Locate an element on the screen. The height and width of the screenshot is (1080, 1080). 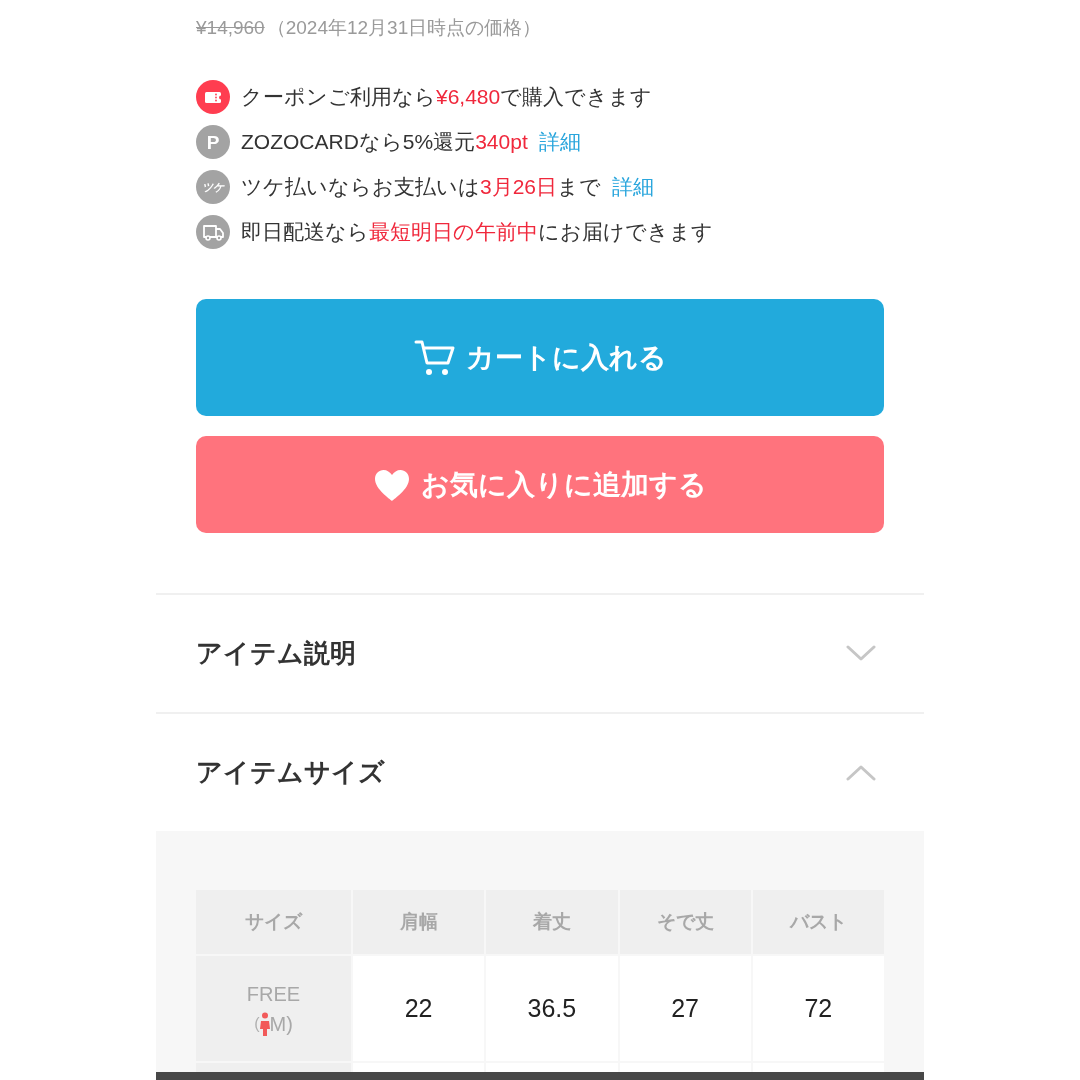
woman-figure-icon is located at coordinates (264, 1023).